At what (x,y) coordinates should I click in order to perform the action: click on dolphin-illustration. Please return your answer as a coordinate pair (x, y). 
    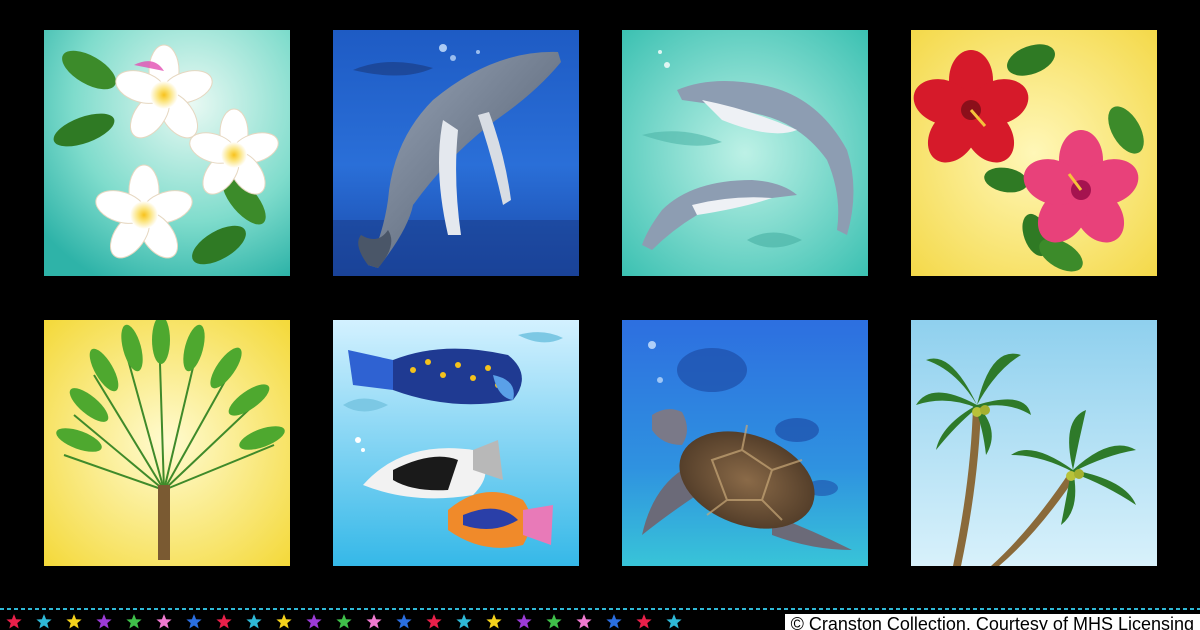
    Looking at the image, I should click on (745, 153).